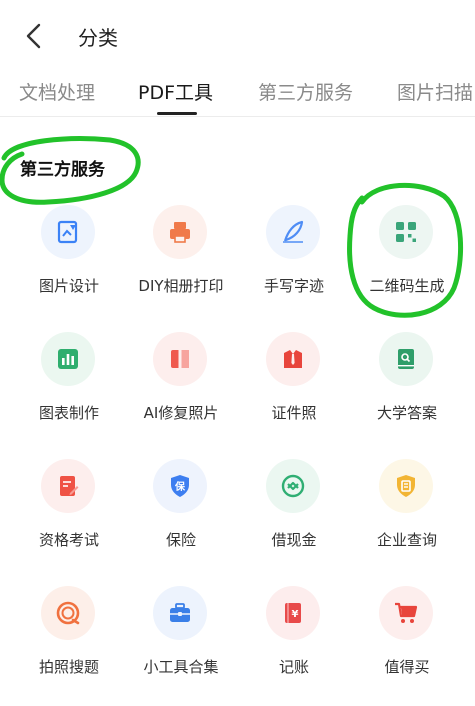  I want to click on service-item-insurance: 保 保险, so click(181, 509).